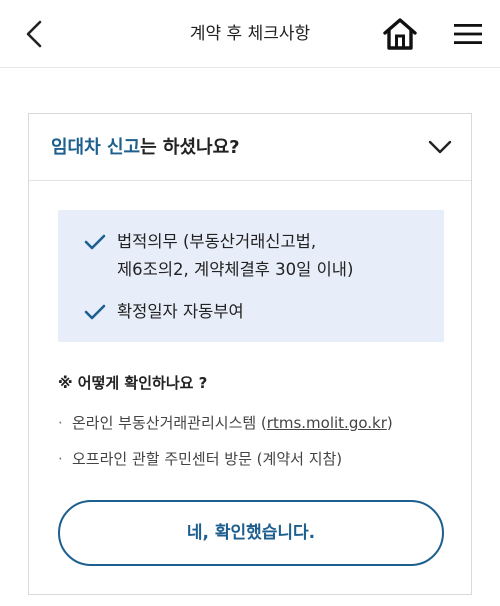 Image resolution: width=500 pixels, height=606 pixels. I want to click on question-rest: 는 하셨나요?, so click(190, 147).